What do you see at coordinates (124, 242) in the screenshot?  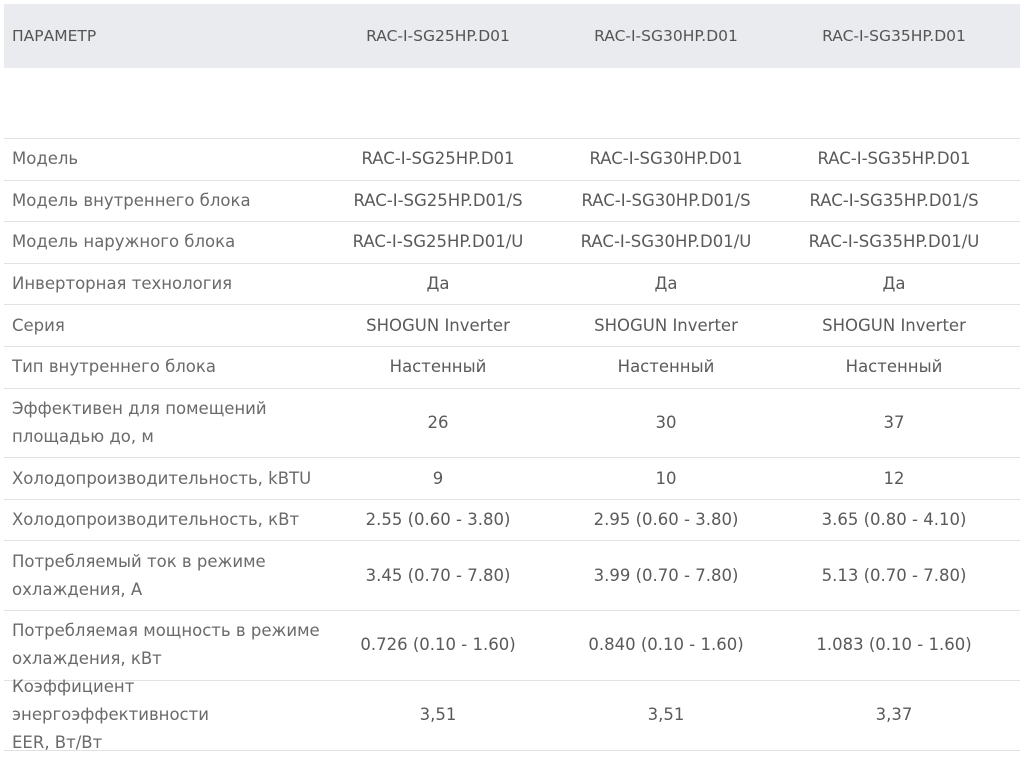 I see `row-label: Модель наружного блока` at bounding box center [124, 242].